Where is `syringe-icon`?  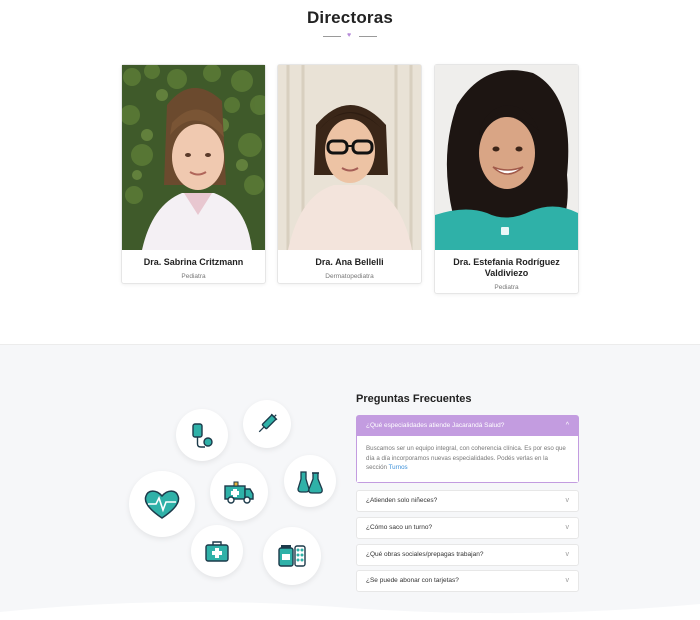 syringe-icon is located at coordinates (267, 424).